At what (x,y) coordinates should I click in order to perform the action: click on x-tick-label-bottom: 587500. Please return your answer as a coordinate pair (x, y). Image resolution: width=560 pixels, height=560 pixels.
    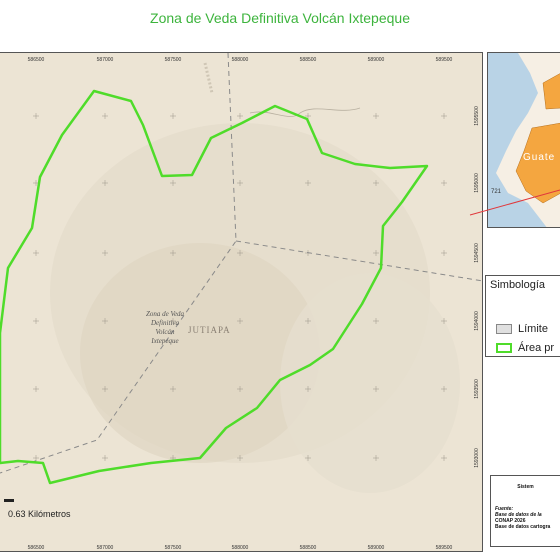
    Looking at the image, I should click on (173, 548).